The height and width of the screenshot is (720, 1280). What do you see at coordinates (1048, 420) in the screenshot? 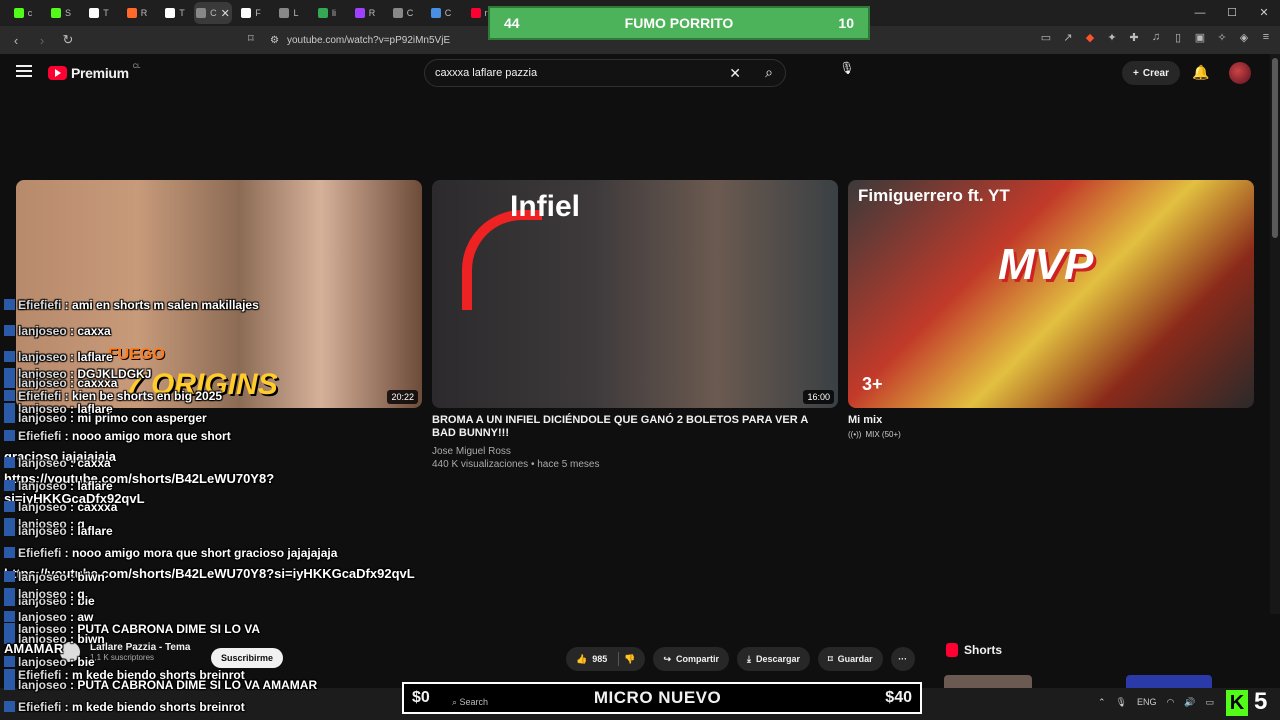
I see `video-title: Mi mix` at bounding box center [1048, 420].